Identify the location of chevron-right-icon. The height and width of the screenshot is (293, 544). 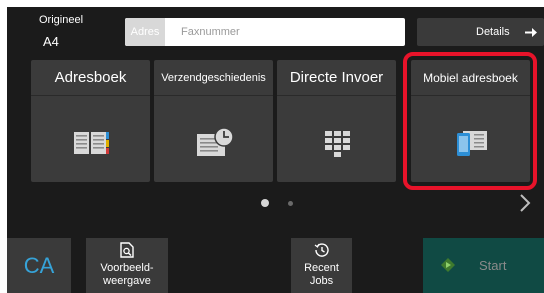
(525, 203).